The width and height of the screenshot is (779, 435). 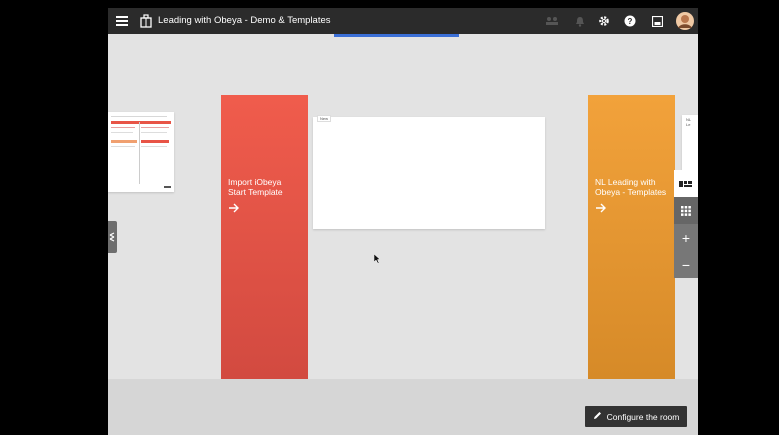 I want to click on mouse-cursor-icon, so click(x=377, y=260).